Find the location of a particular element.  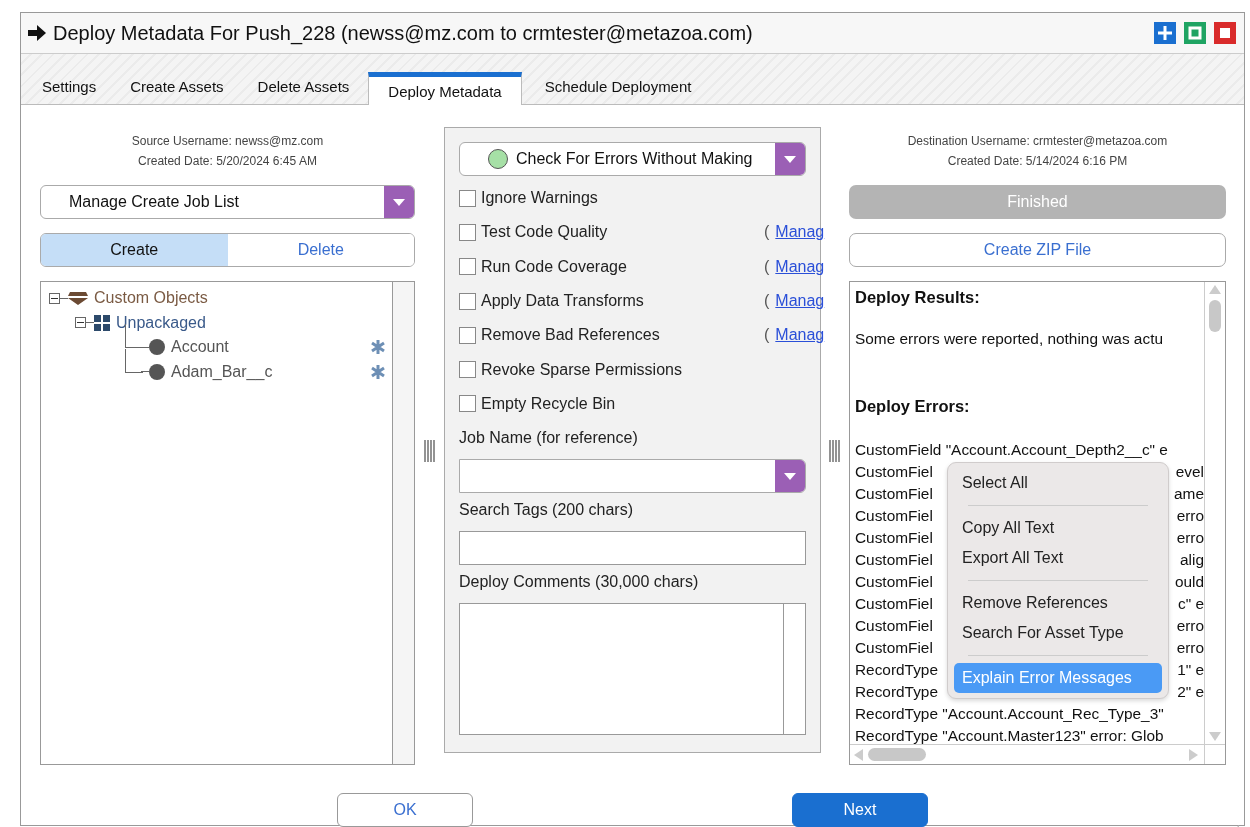

scroll-right-icon is located at coordinates (1193, 754).